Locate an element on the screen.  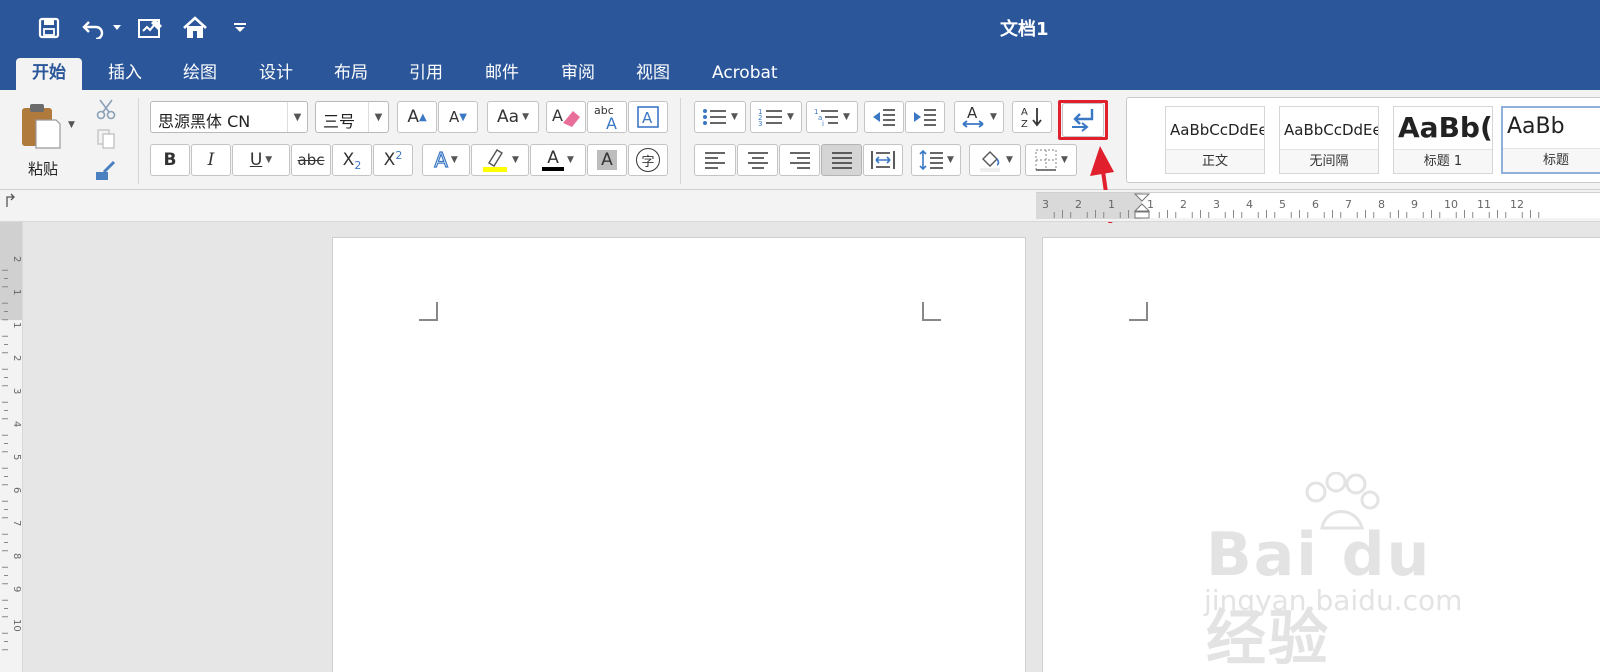
highlighter-icon is located at coordinates (495, 160).